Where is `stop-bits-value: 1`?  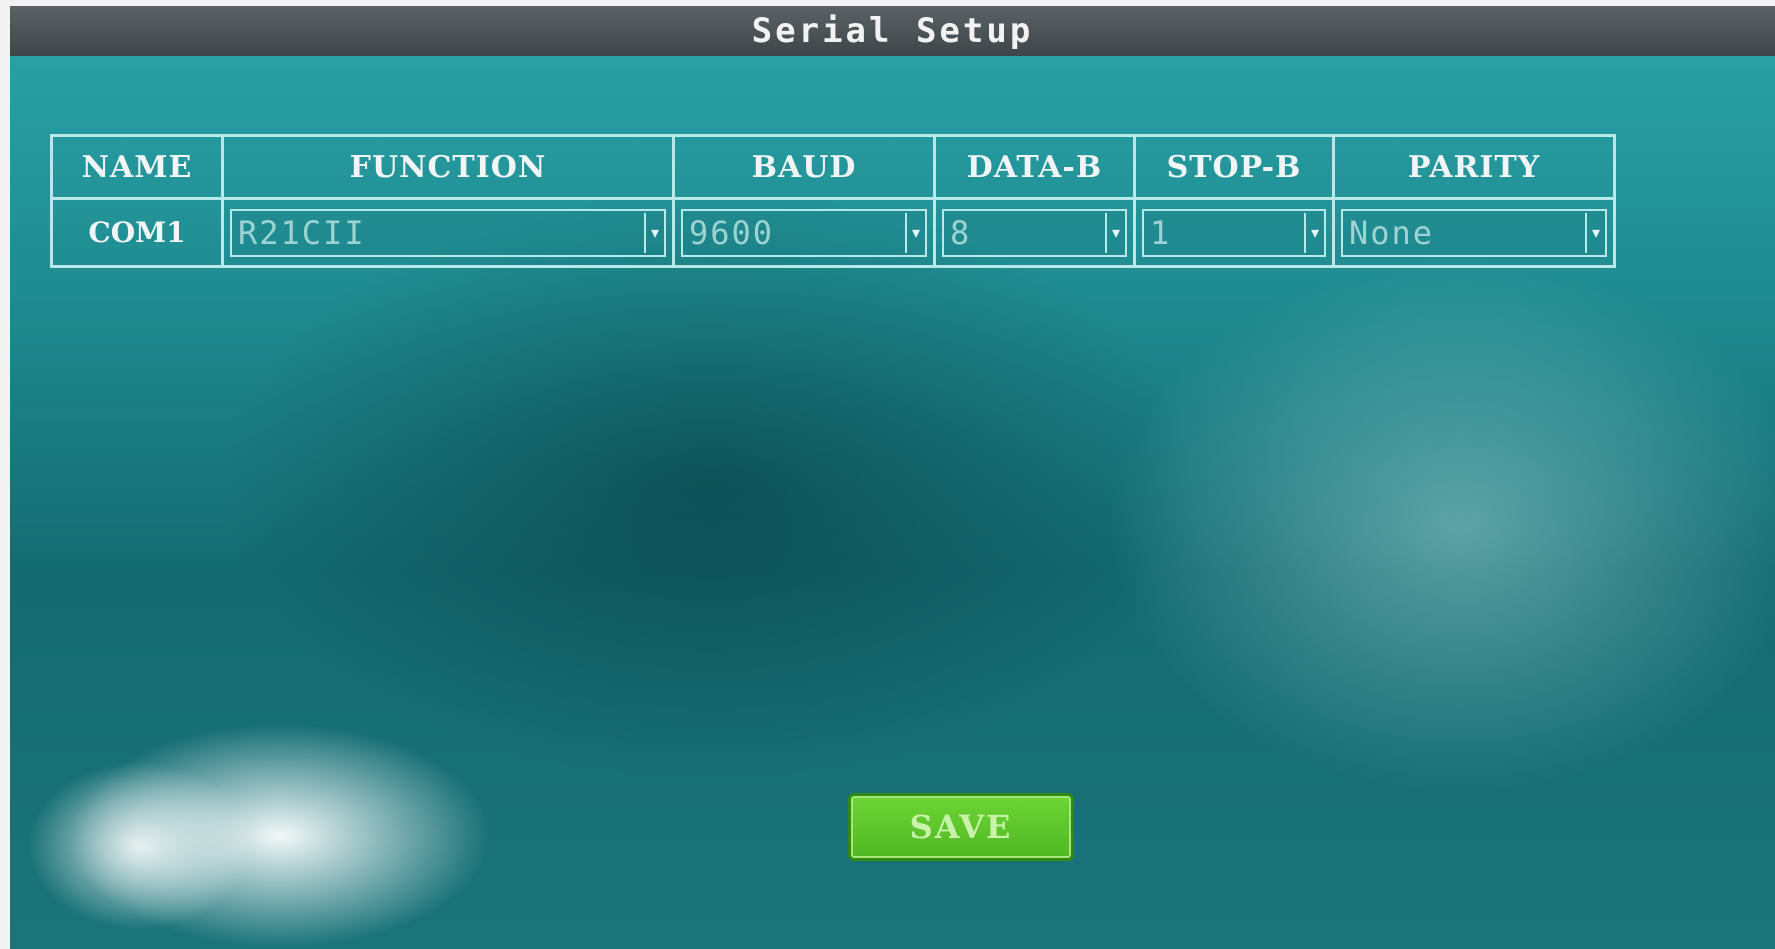
stop-bits-value: 1 is located at coordinates (1161, 232).